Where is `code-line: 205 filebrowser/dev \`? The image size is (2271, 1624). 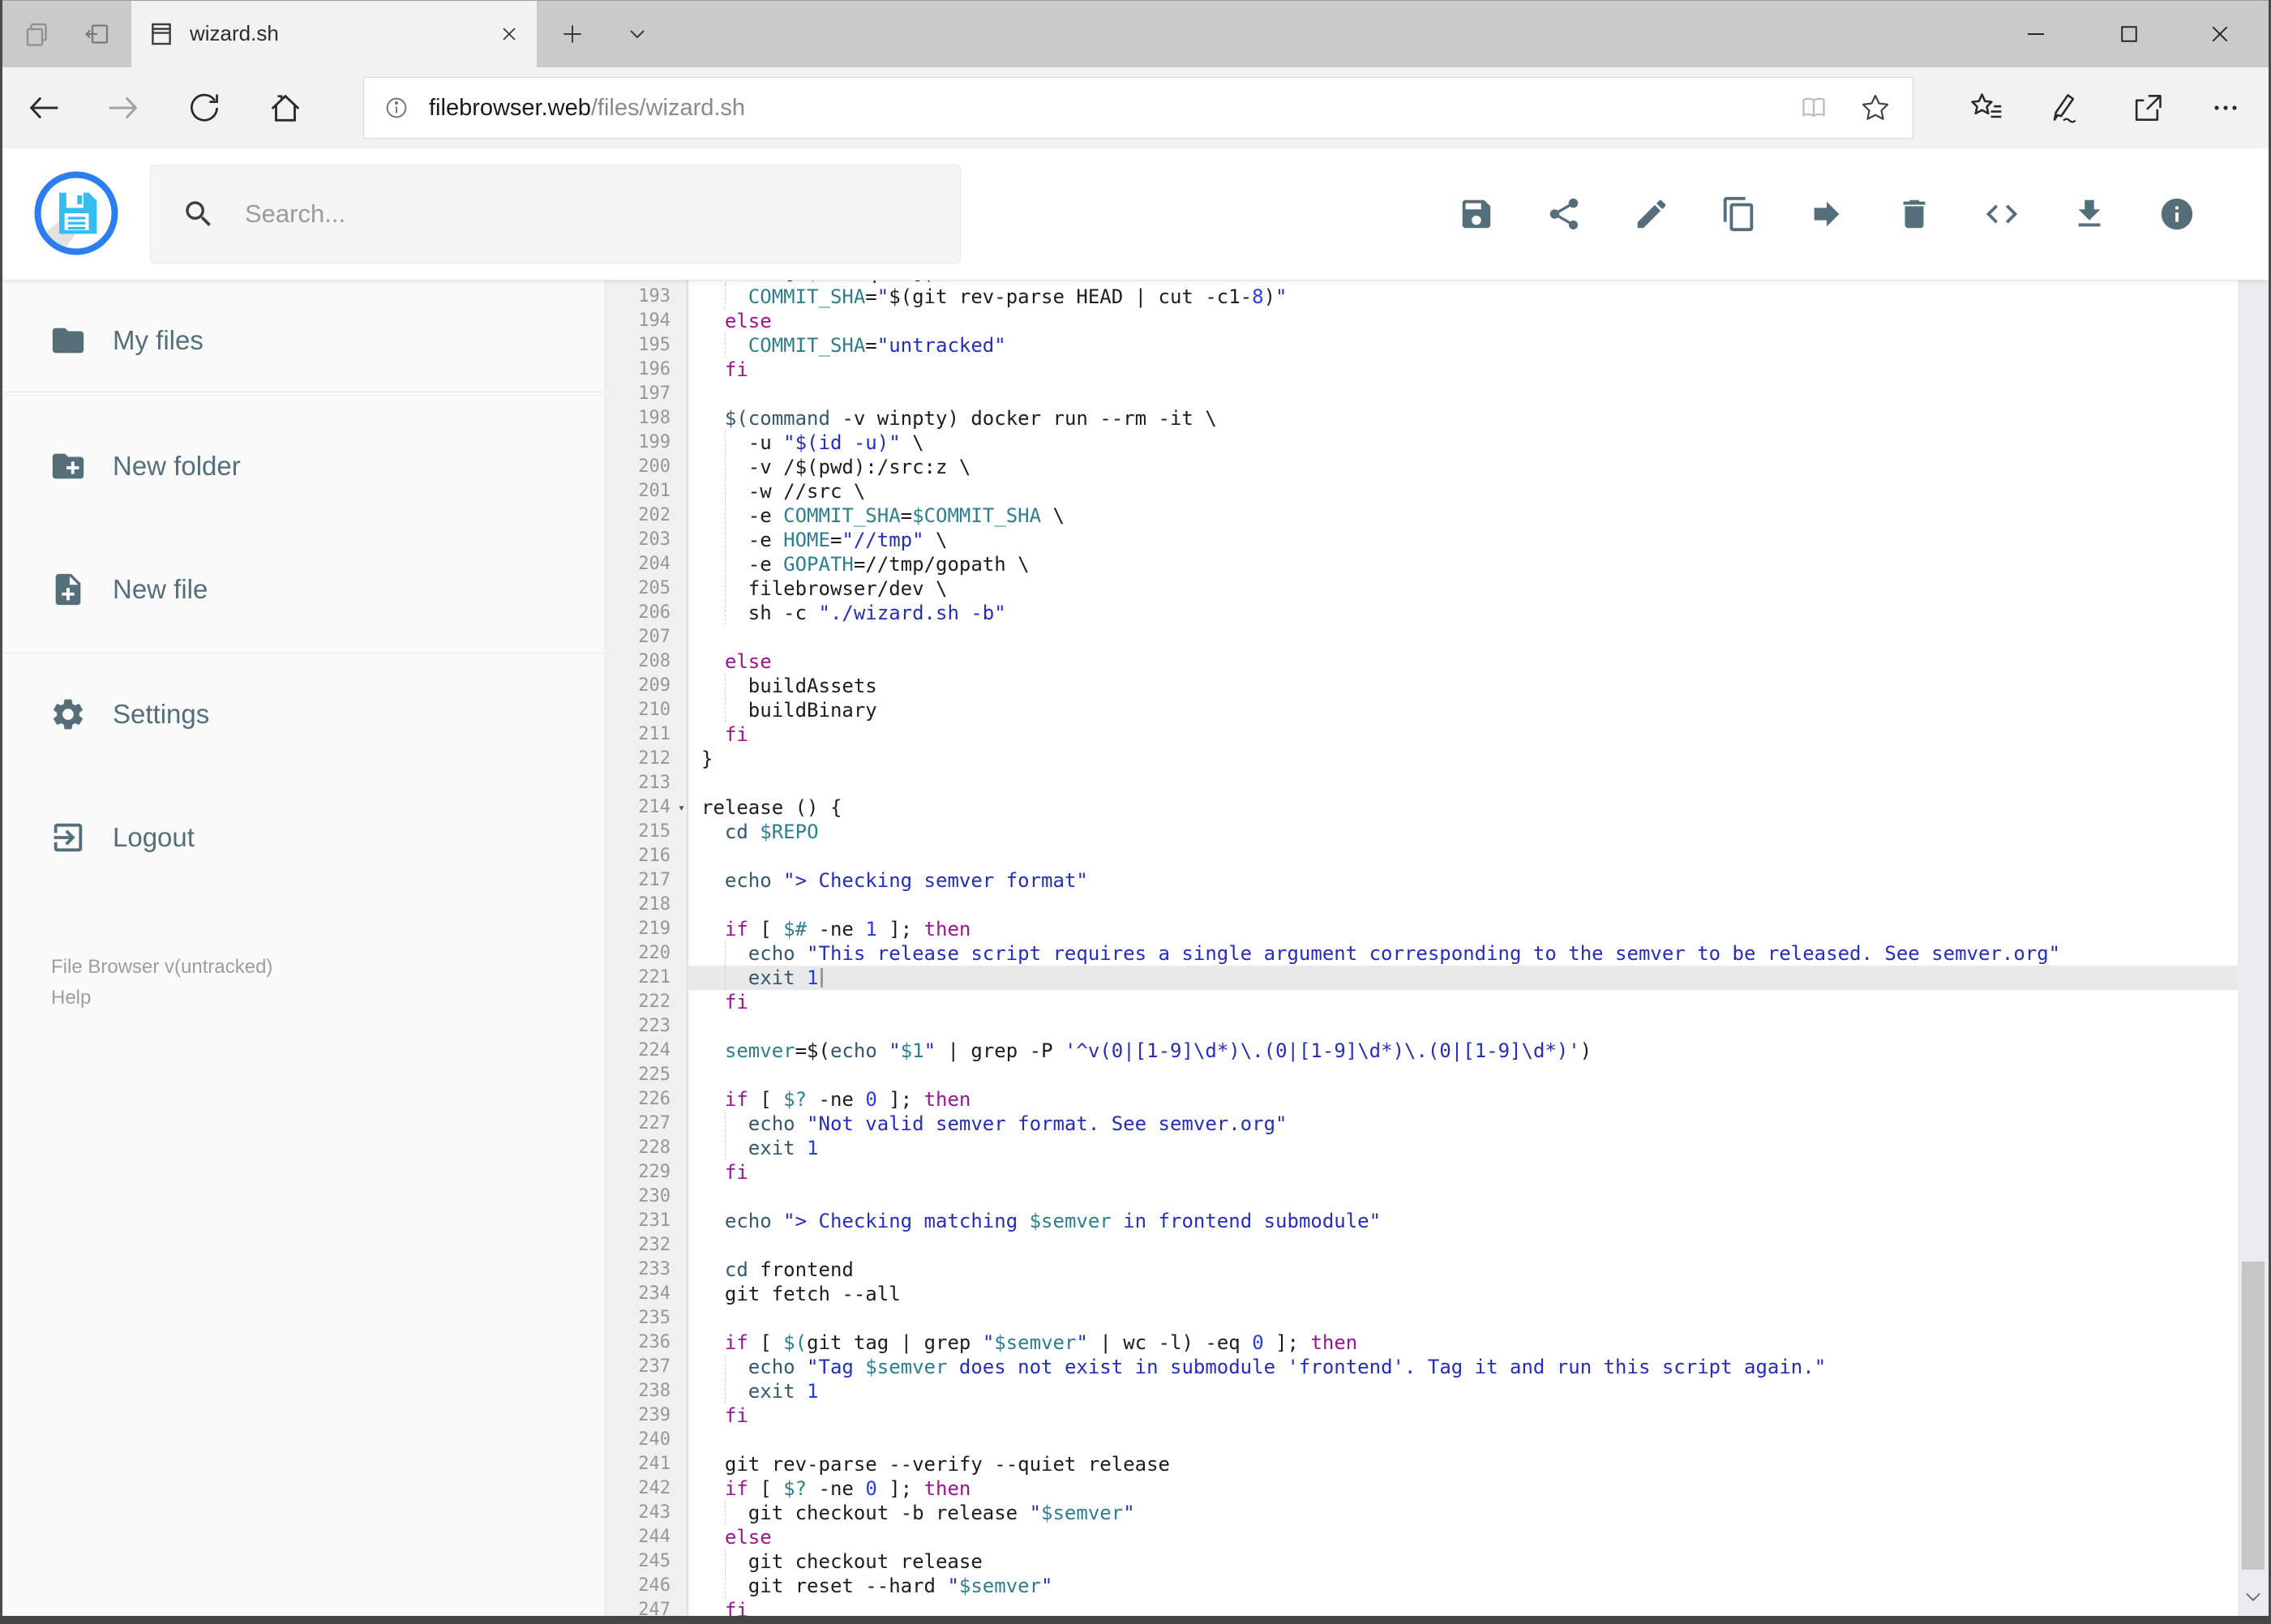 code-line: 205 filebrowser/dev \ is located at coordinates (1421, 588).